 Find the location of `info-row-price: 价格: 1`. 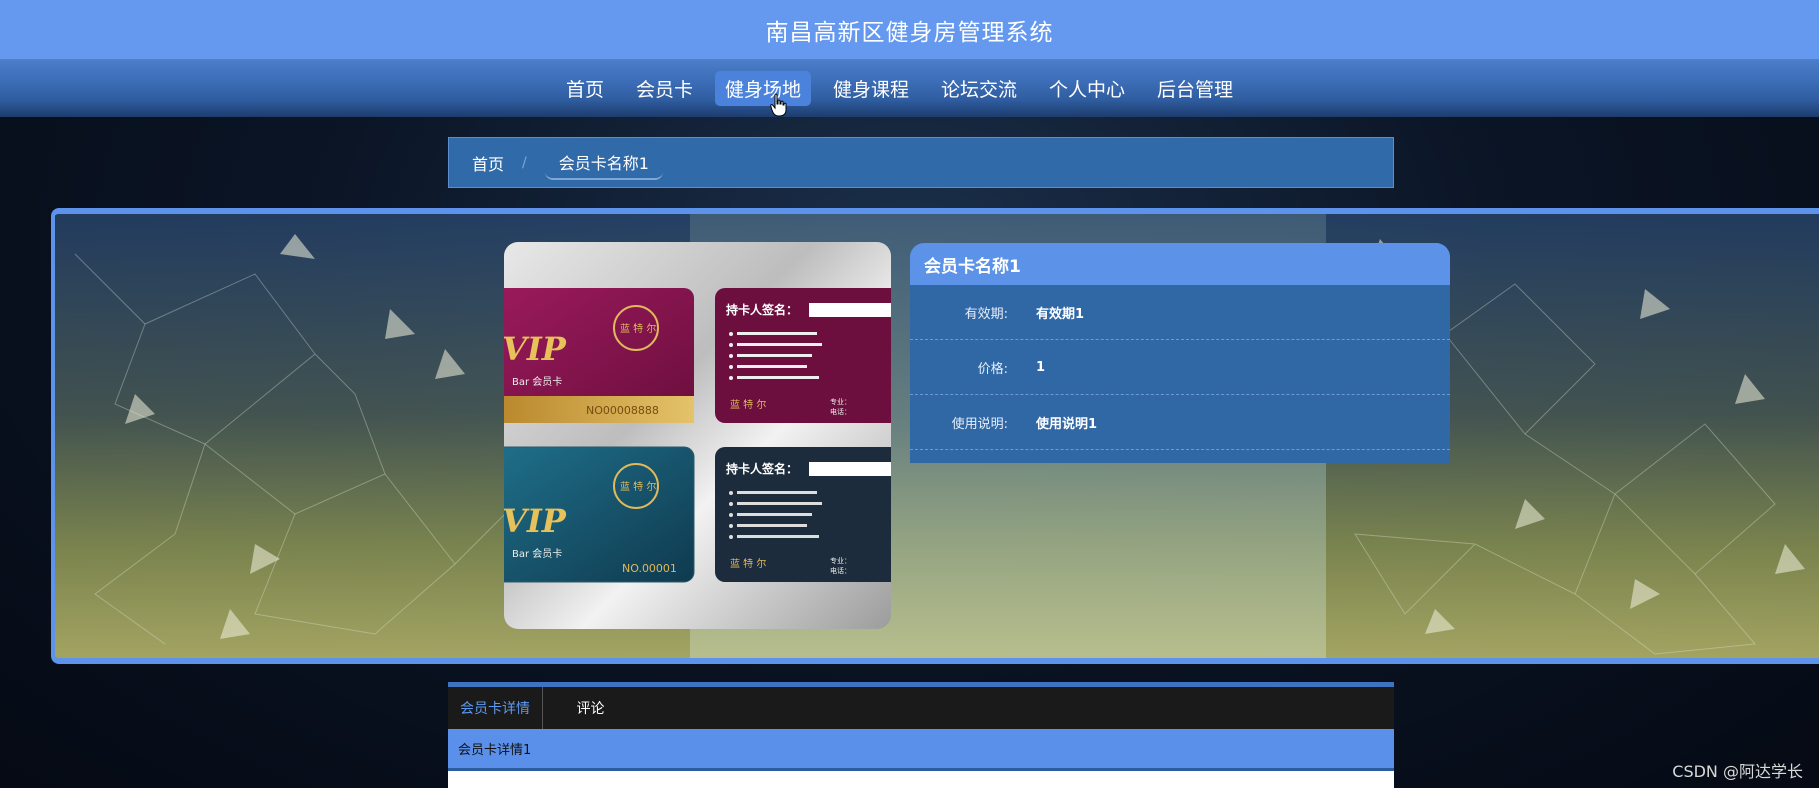

info-row-price: 价格: 1 is located at coordinates (1180, 367).